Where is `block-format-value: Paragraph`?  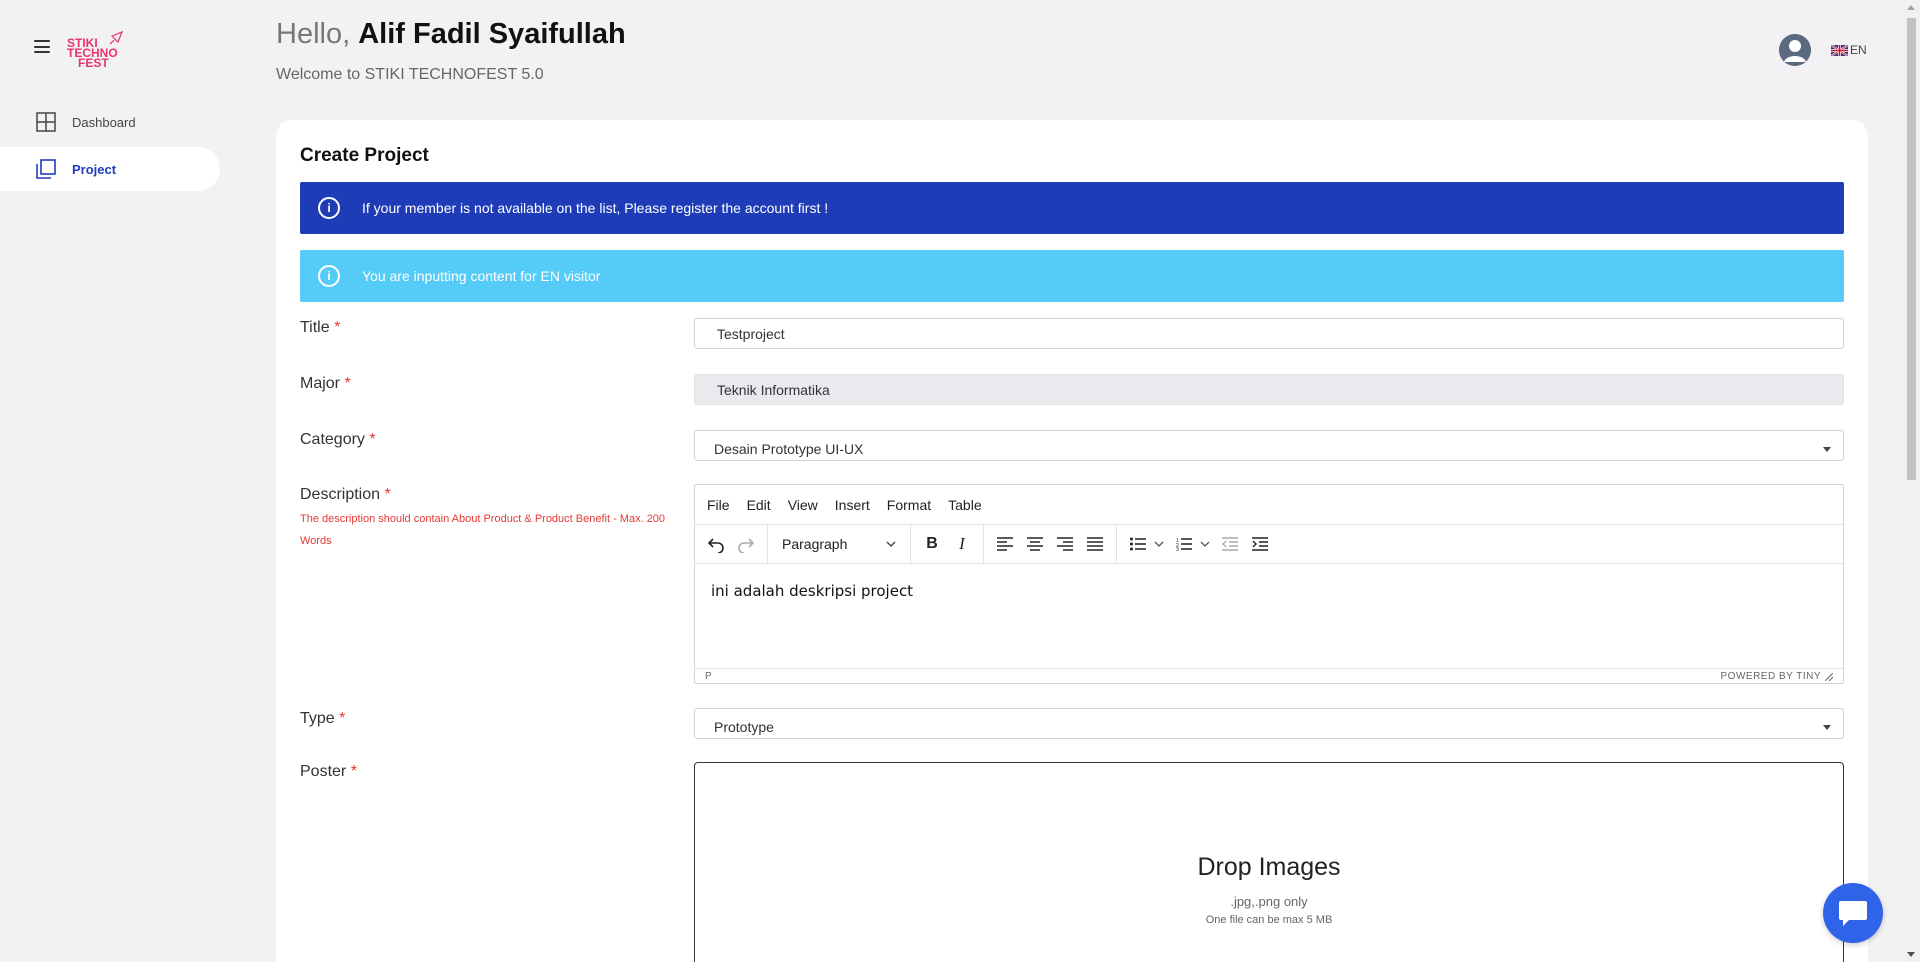 block-format-value: Paragraph is located at coordinates (815, 544).